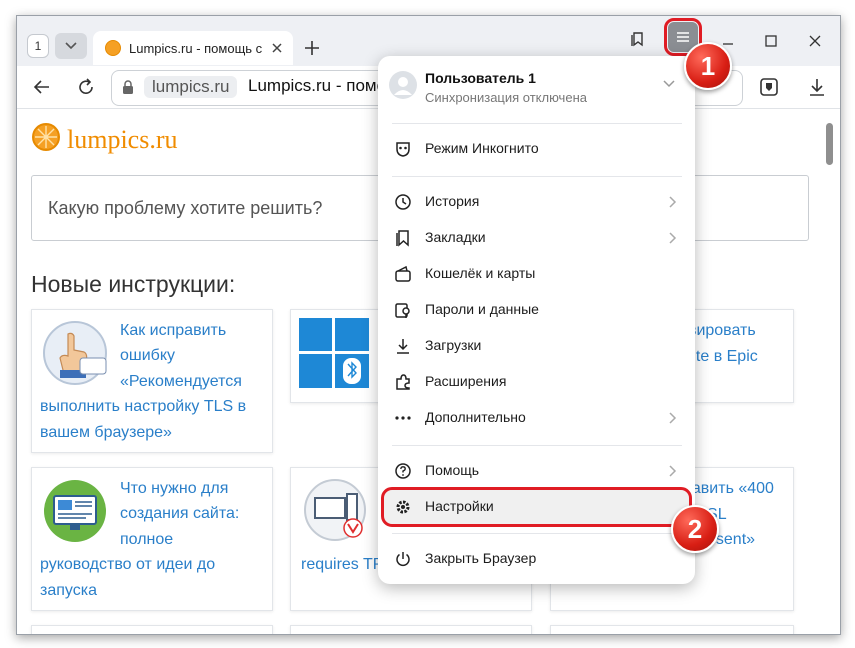 The height and width of the screenshot is (648, 855). I want to click on menu-item-label: Закрыть Браузер, so click(481, 558).